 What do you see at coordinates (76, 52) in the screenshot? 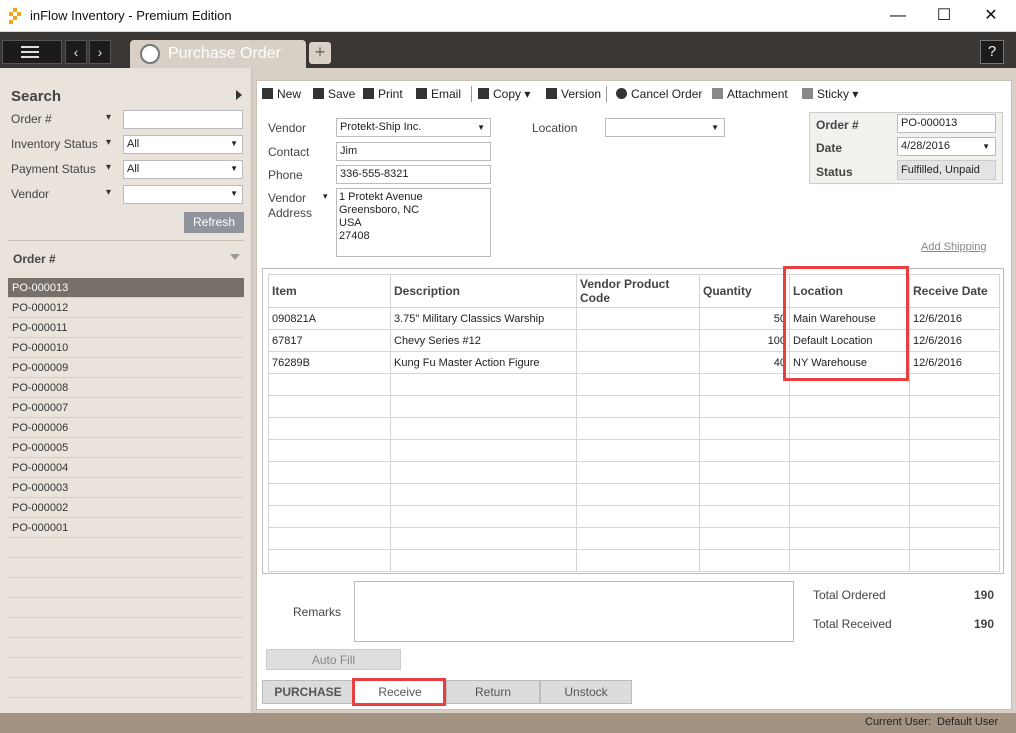
I see `back-button: ‹` at bounding box center [76, 52].